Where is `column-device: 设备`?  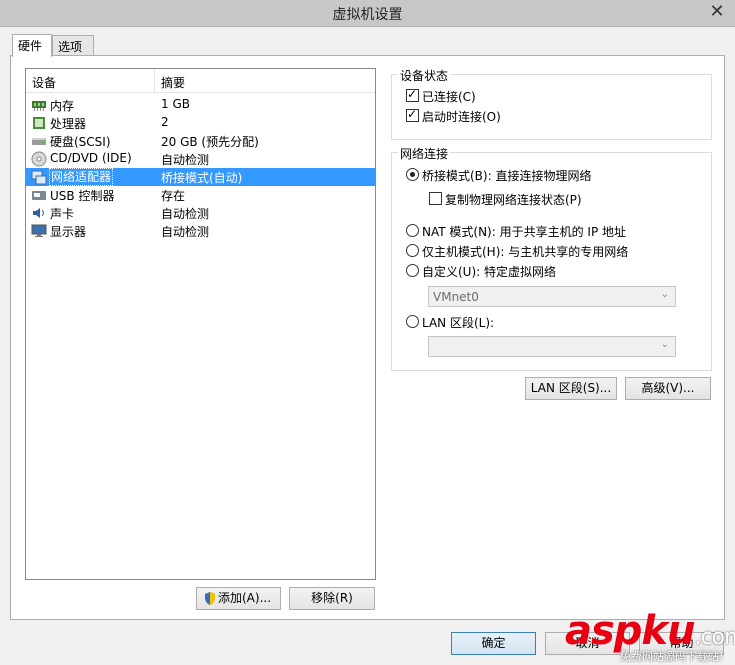
column-device: 设备 is located at coordinates (44, 82).